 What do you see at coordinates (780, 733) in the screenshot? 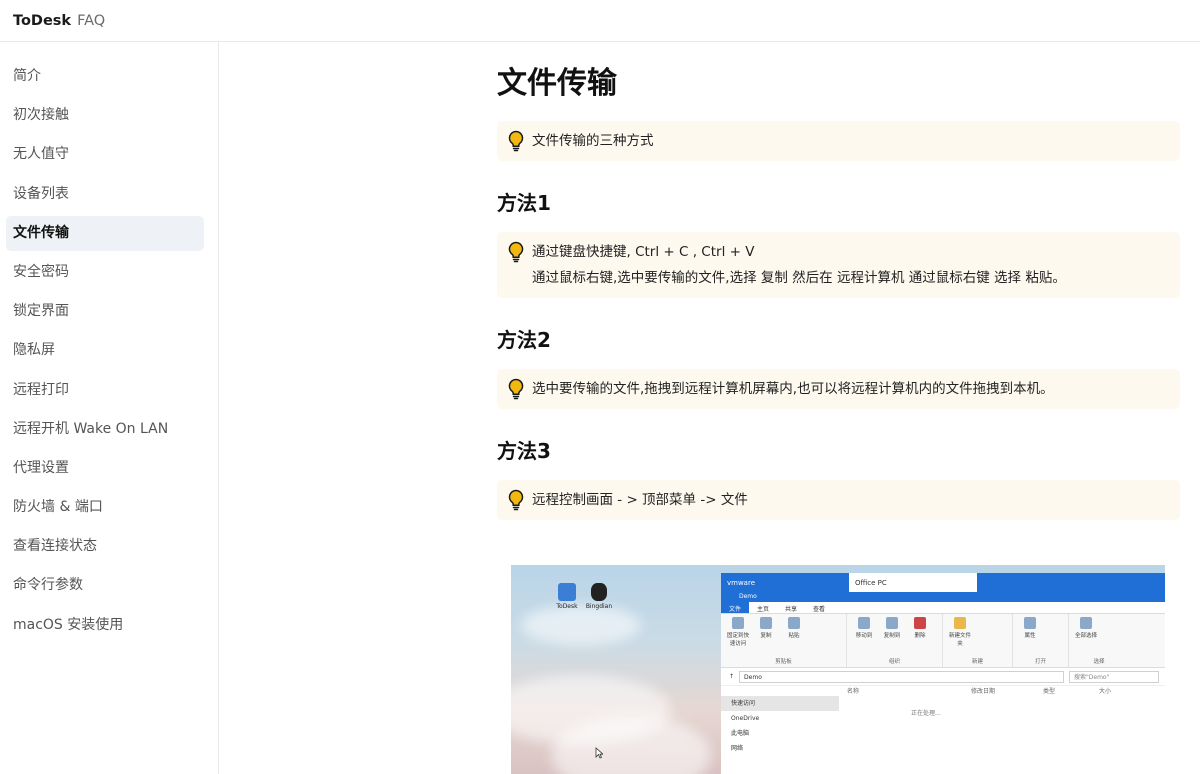
I see `nav-this-pc: 此电脑` at bounding box center [780, 733].